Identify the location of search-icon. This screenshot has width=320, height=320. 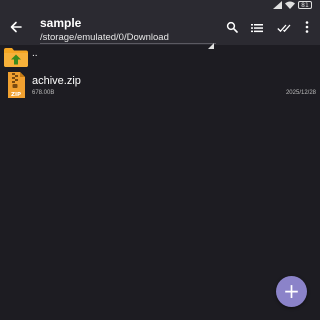
(232, 29).